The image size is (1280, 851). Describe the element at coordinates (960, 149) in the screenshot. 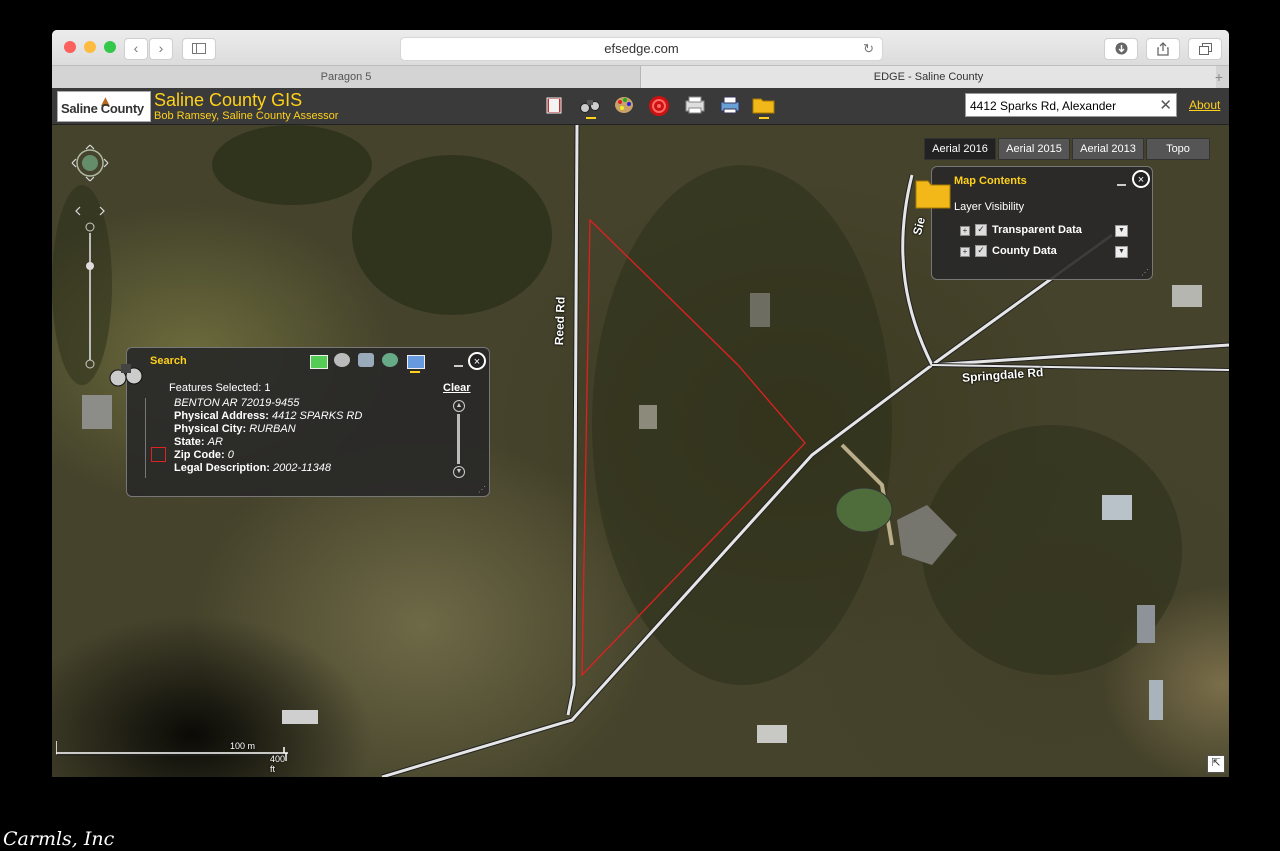

I see `basemap-aerial-2016: Aerial 2016` at that location.